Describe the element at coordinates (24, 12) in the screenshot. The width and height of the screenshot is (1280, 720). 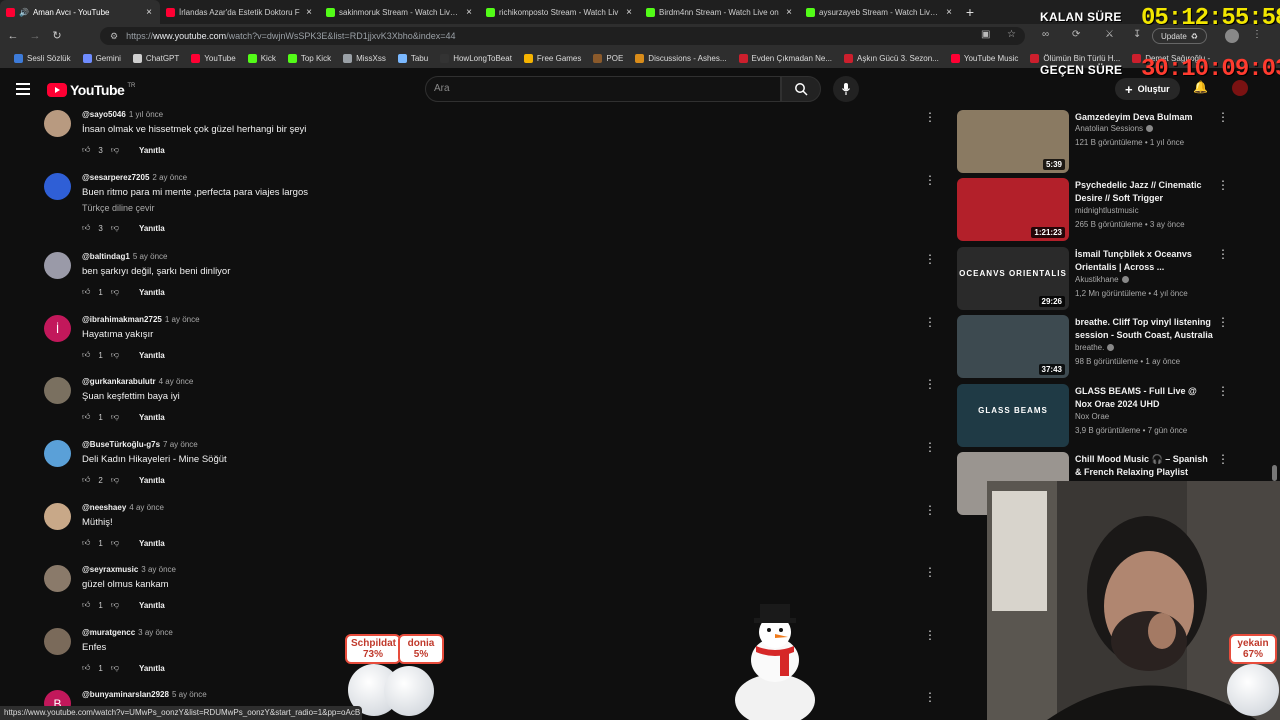
I see `audio-playing-icon: 🔊` at that location.